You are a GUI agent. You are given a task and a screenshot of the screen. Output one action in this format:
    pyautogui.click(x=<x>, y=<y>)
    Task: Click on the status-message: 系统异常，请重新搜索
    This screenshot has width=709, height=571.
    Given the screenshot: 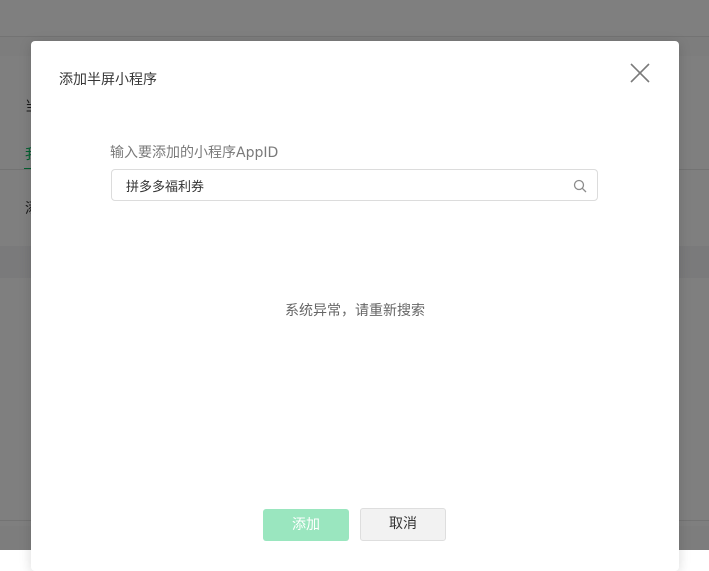 What is the action you would take?
    pyautogui.click(x=355, y=311)
    